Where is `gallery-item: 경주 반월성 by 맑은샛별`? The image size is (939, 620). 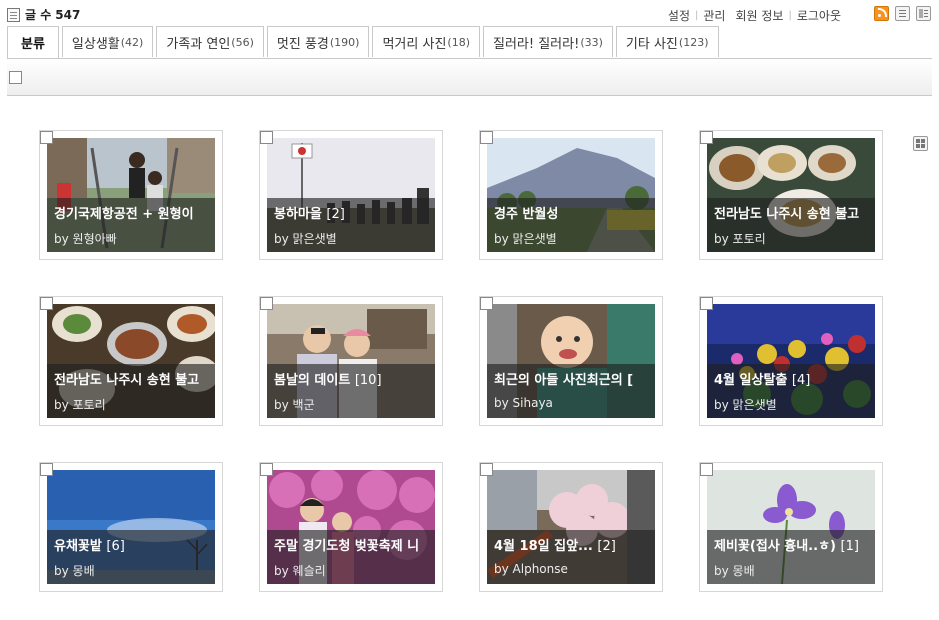 gallery-item: 경주 반월성 by 맑은샛별 is located at coordinates (571, 195).